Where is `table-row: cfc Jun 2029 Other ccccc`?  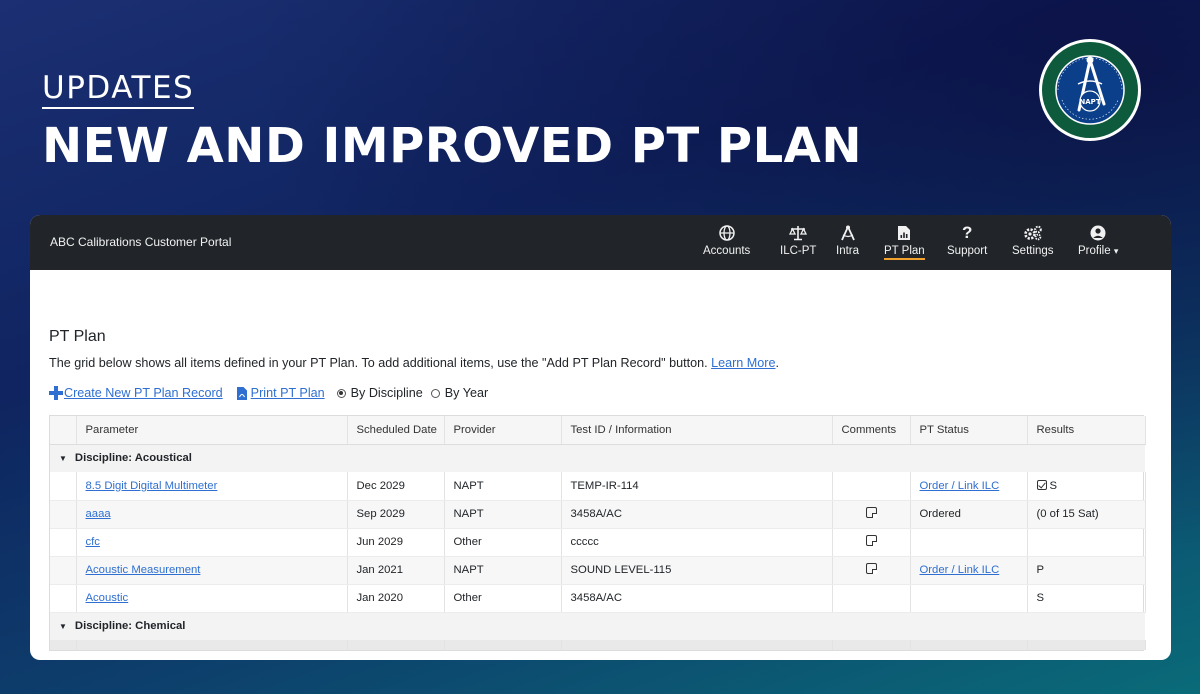
table-row: cfc Jun 2029 Other ccccc is located at coordinates (598, 542).